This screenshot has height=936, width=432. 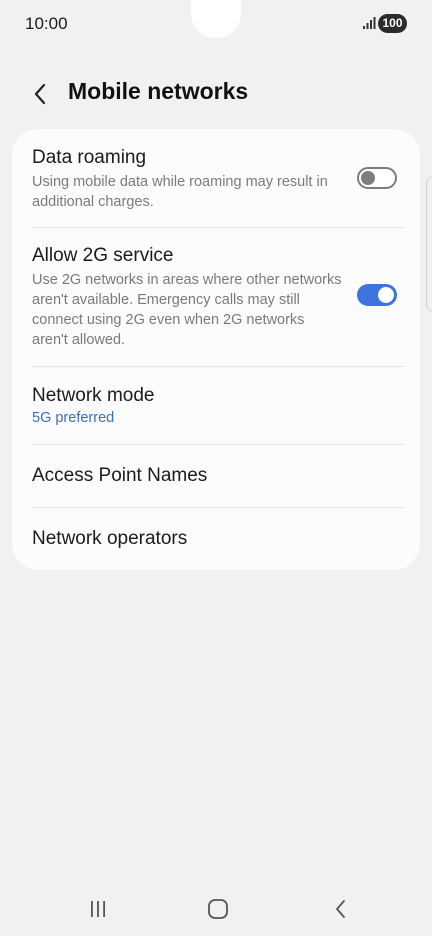 What do you see at coordinates (216, 539) in the screenshot?
I see `network-operators-item: Network operators` at bounding box center [216, 539].